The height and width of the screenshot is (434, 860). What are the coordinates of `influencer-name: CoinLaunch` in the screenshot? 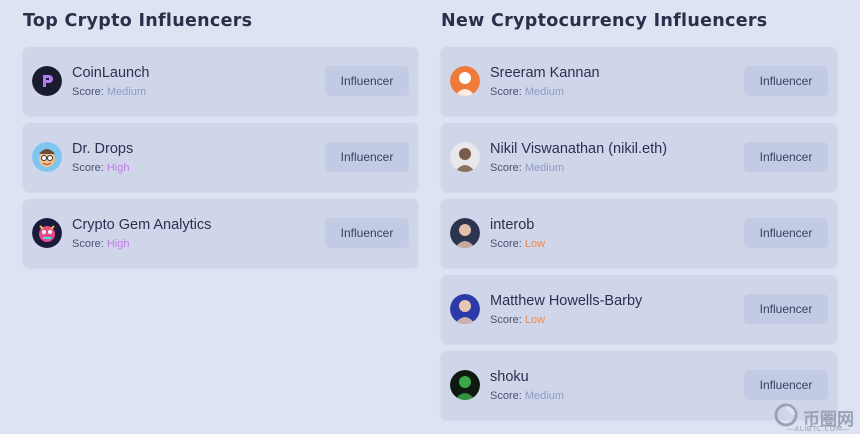 It's located at (111, 72).